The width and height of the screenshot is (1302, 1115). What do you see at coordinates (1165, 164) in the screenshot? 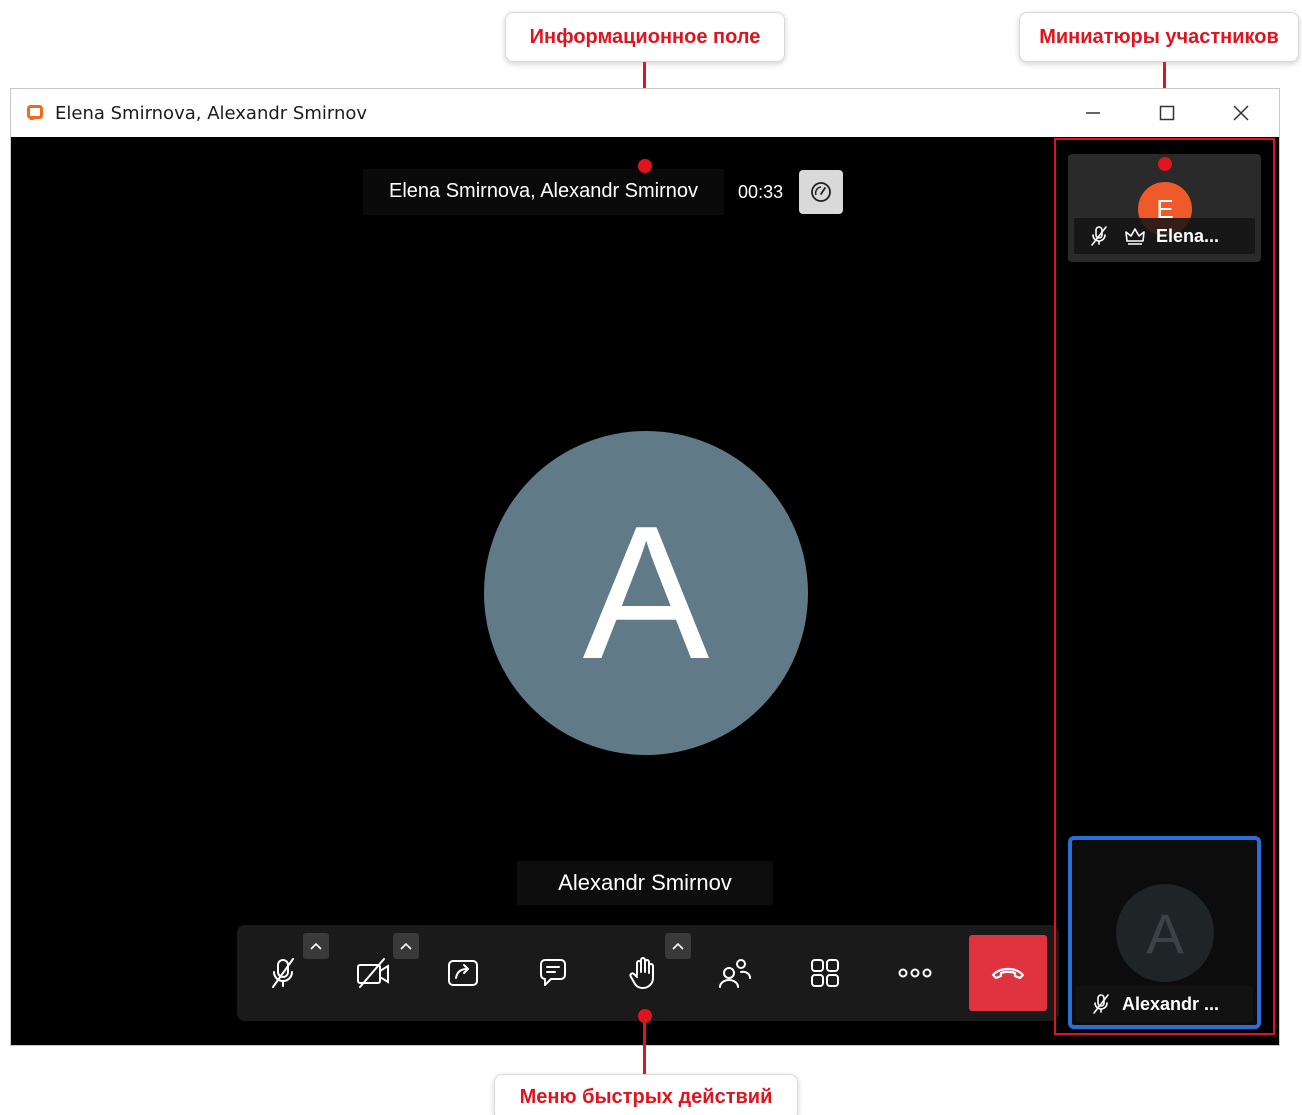
I see `callout-dot-thumbs` at bounding box center [1165, 164].